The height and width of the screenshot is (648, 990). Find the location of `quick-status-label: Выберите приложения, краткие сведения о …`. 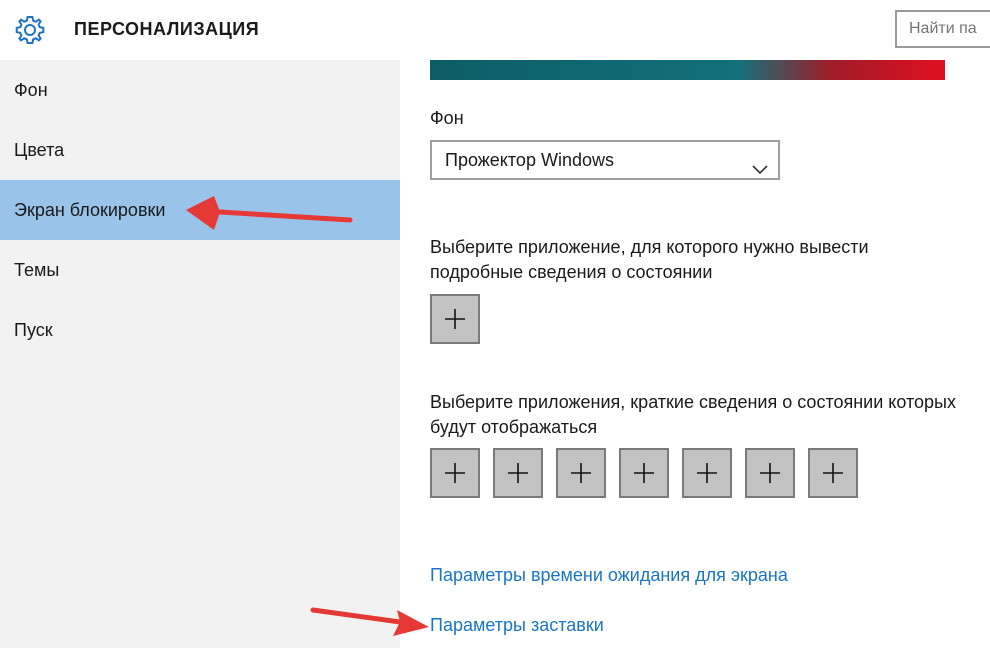

quick-status-label: Выберите приложения, краткие сведения о … is located at coordinates (693, 414).